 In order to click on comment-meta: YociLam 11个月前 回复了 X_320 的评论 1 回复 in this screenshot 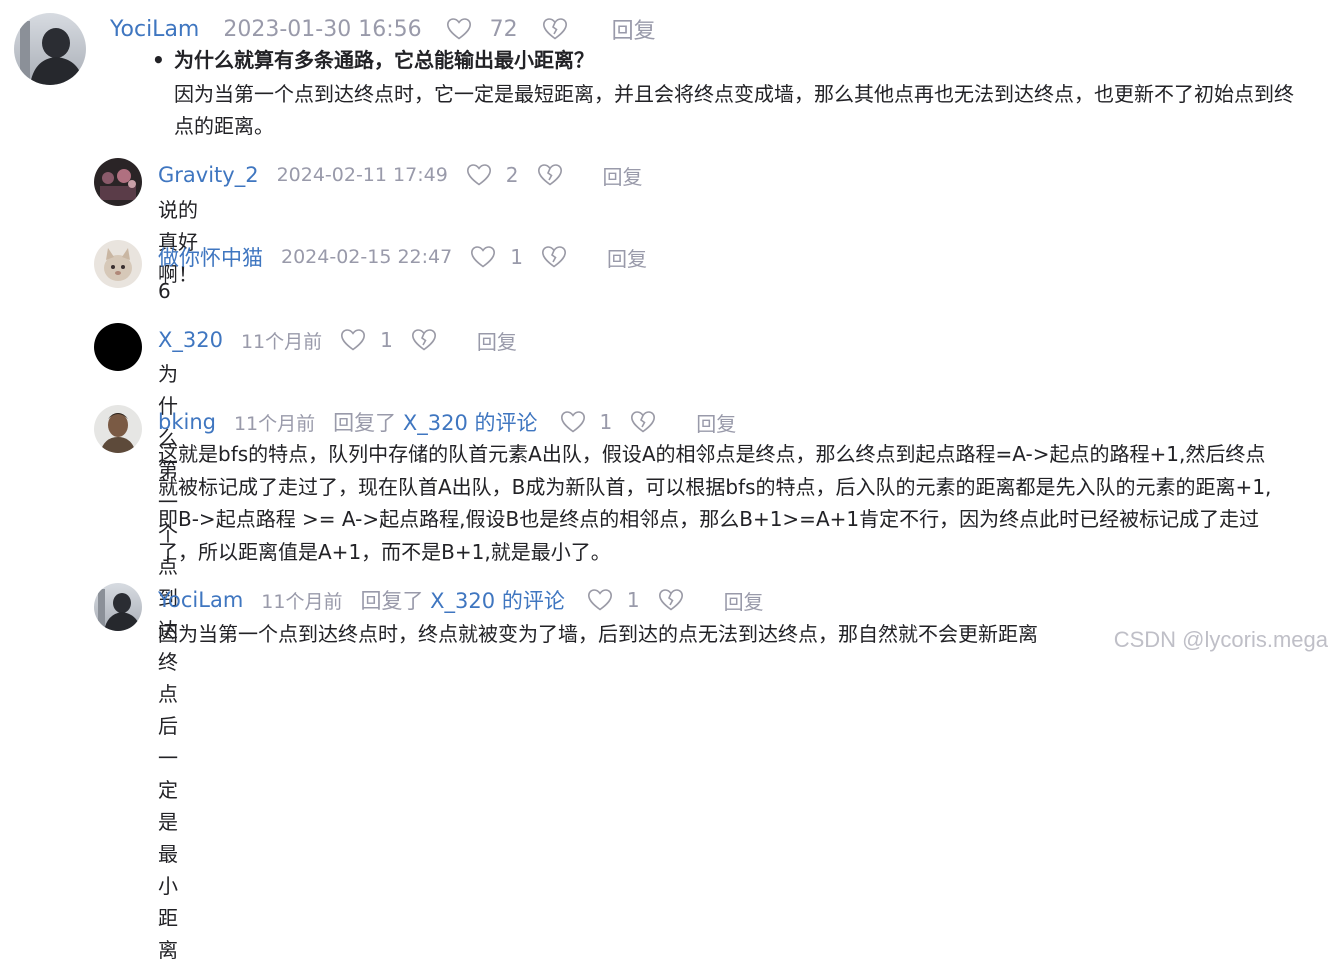, I will do `click(461, 600)`.